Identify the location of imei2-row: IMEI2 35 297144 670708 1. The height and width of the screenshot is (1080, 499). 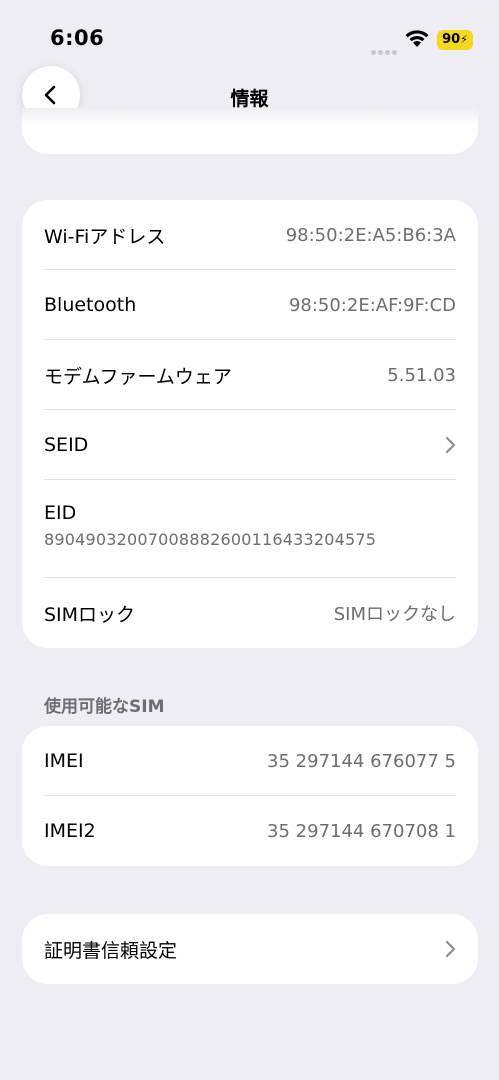
(250, 831).